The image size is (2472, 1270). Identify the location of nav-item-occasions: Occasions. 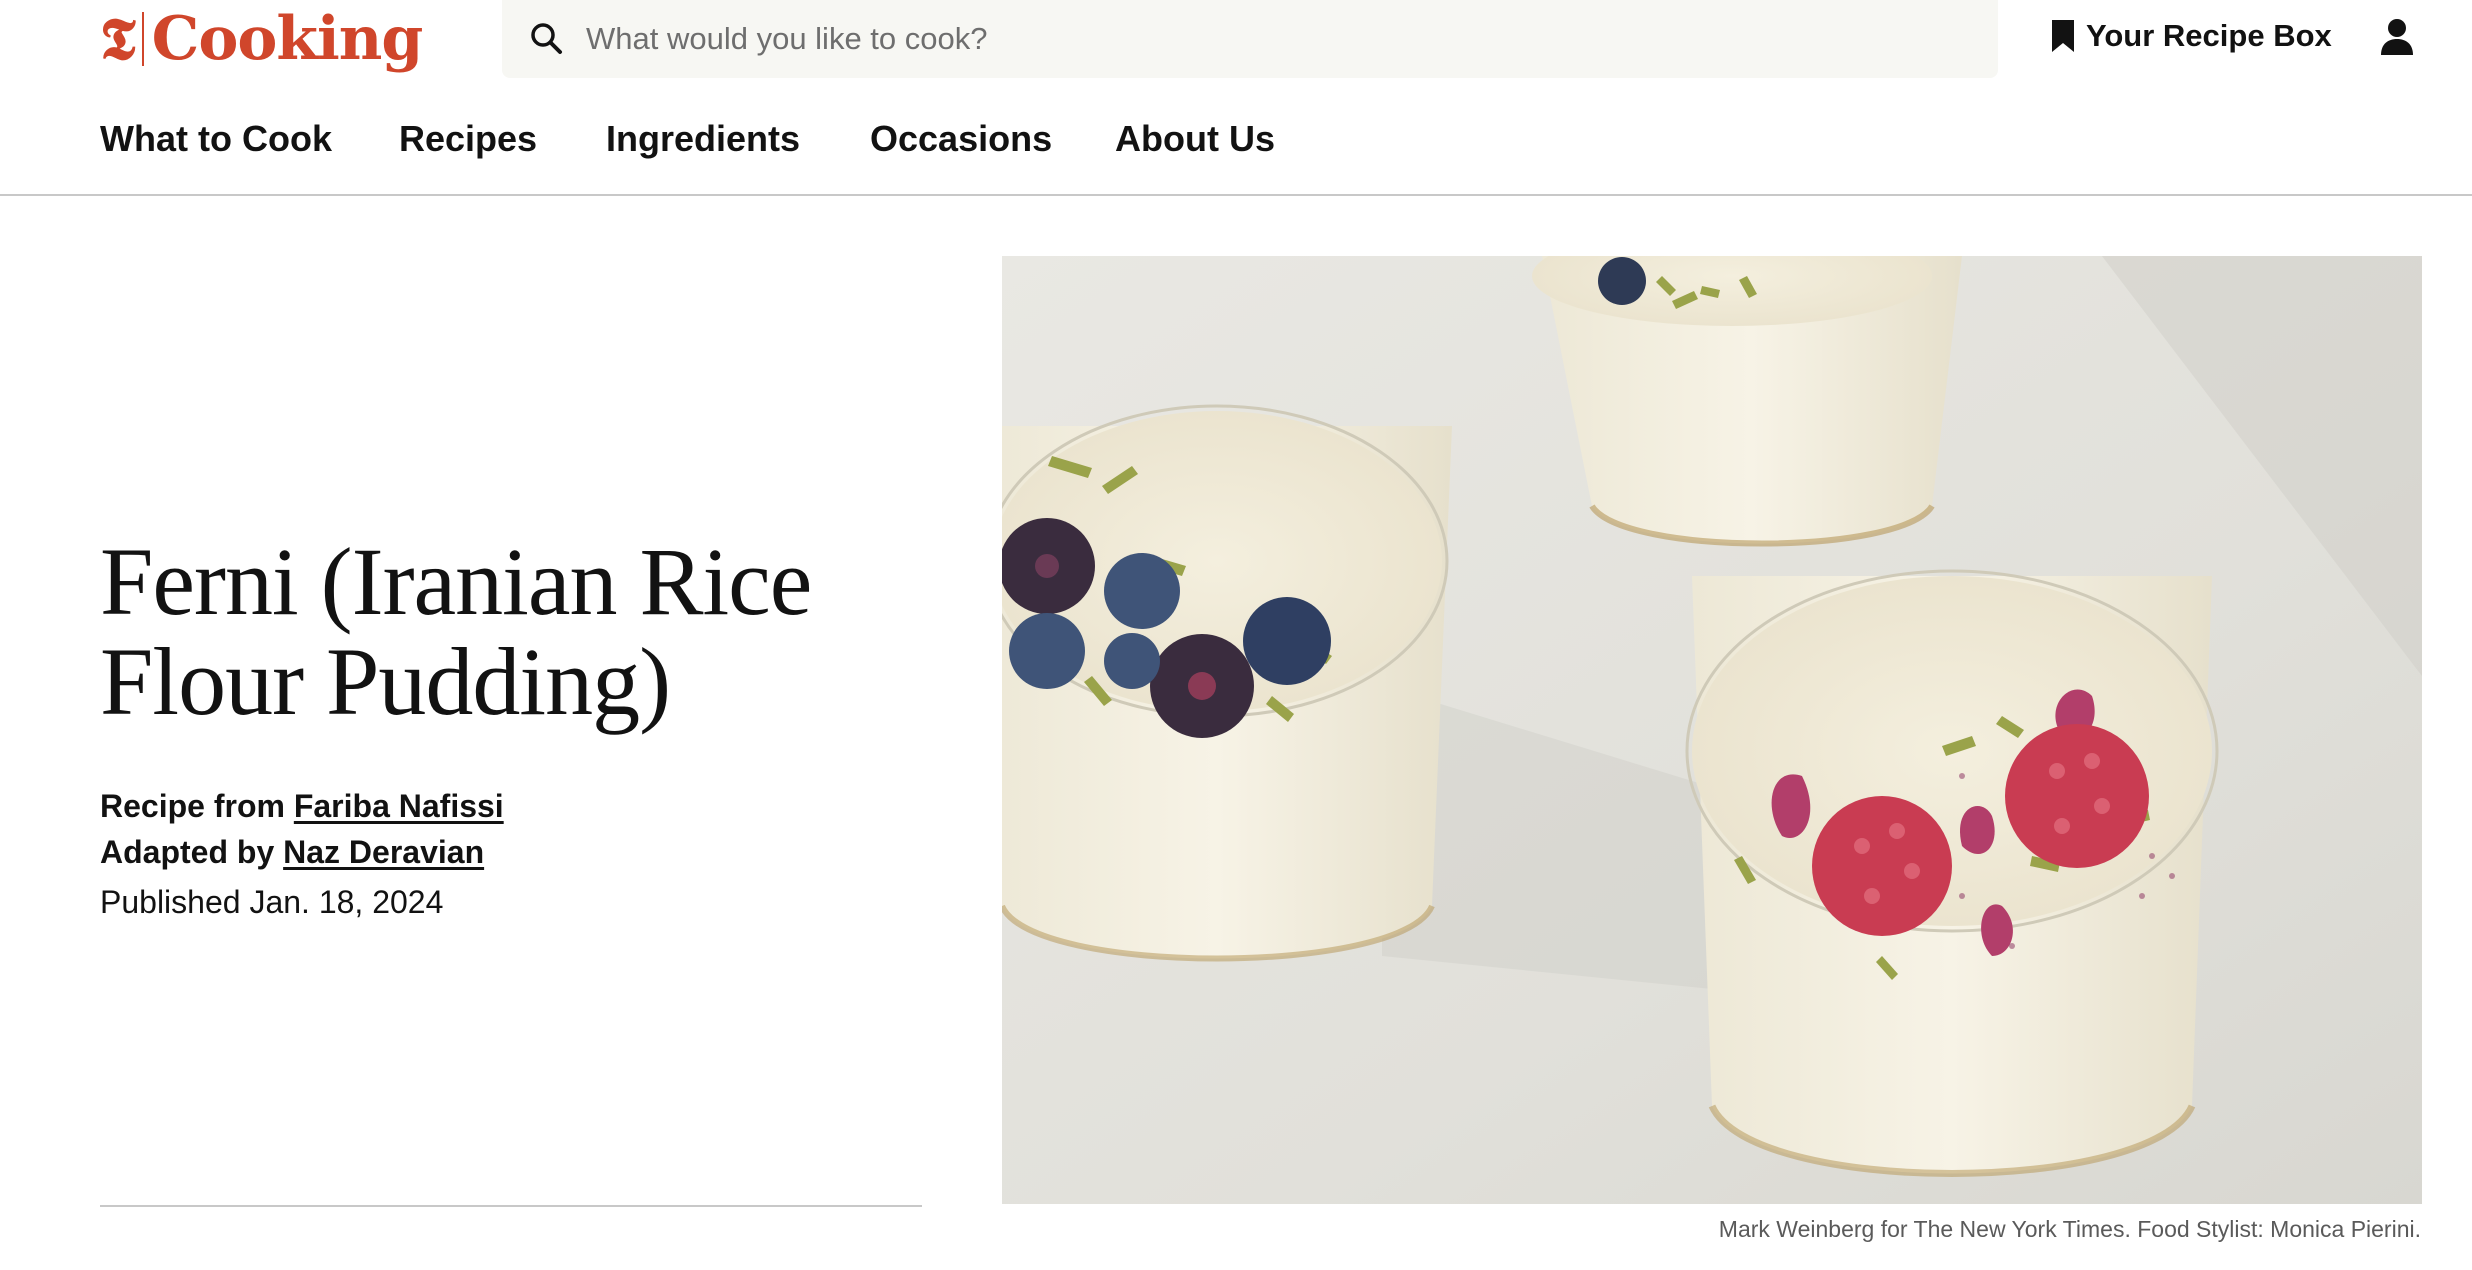
(961, 139).